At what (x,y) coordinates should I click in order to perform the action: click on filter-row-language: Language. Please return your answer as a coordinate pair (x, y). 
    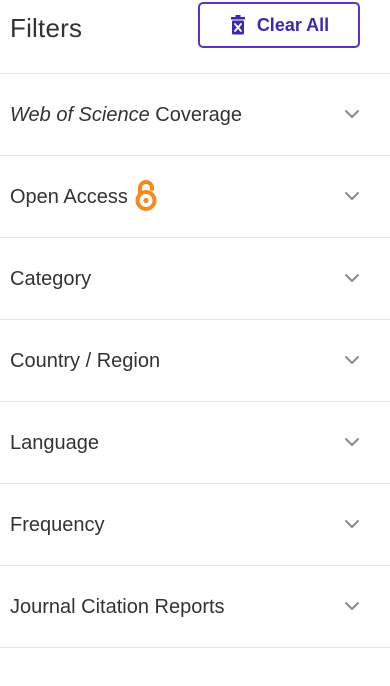
    Looking at the image, I should click on (195, 443).